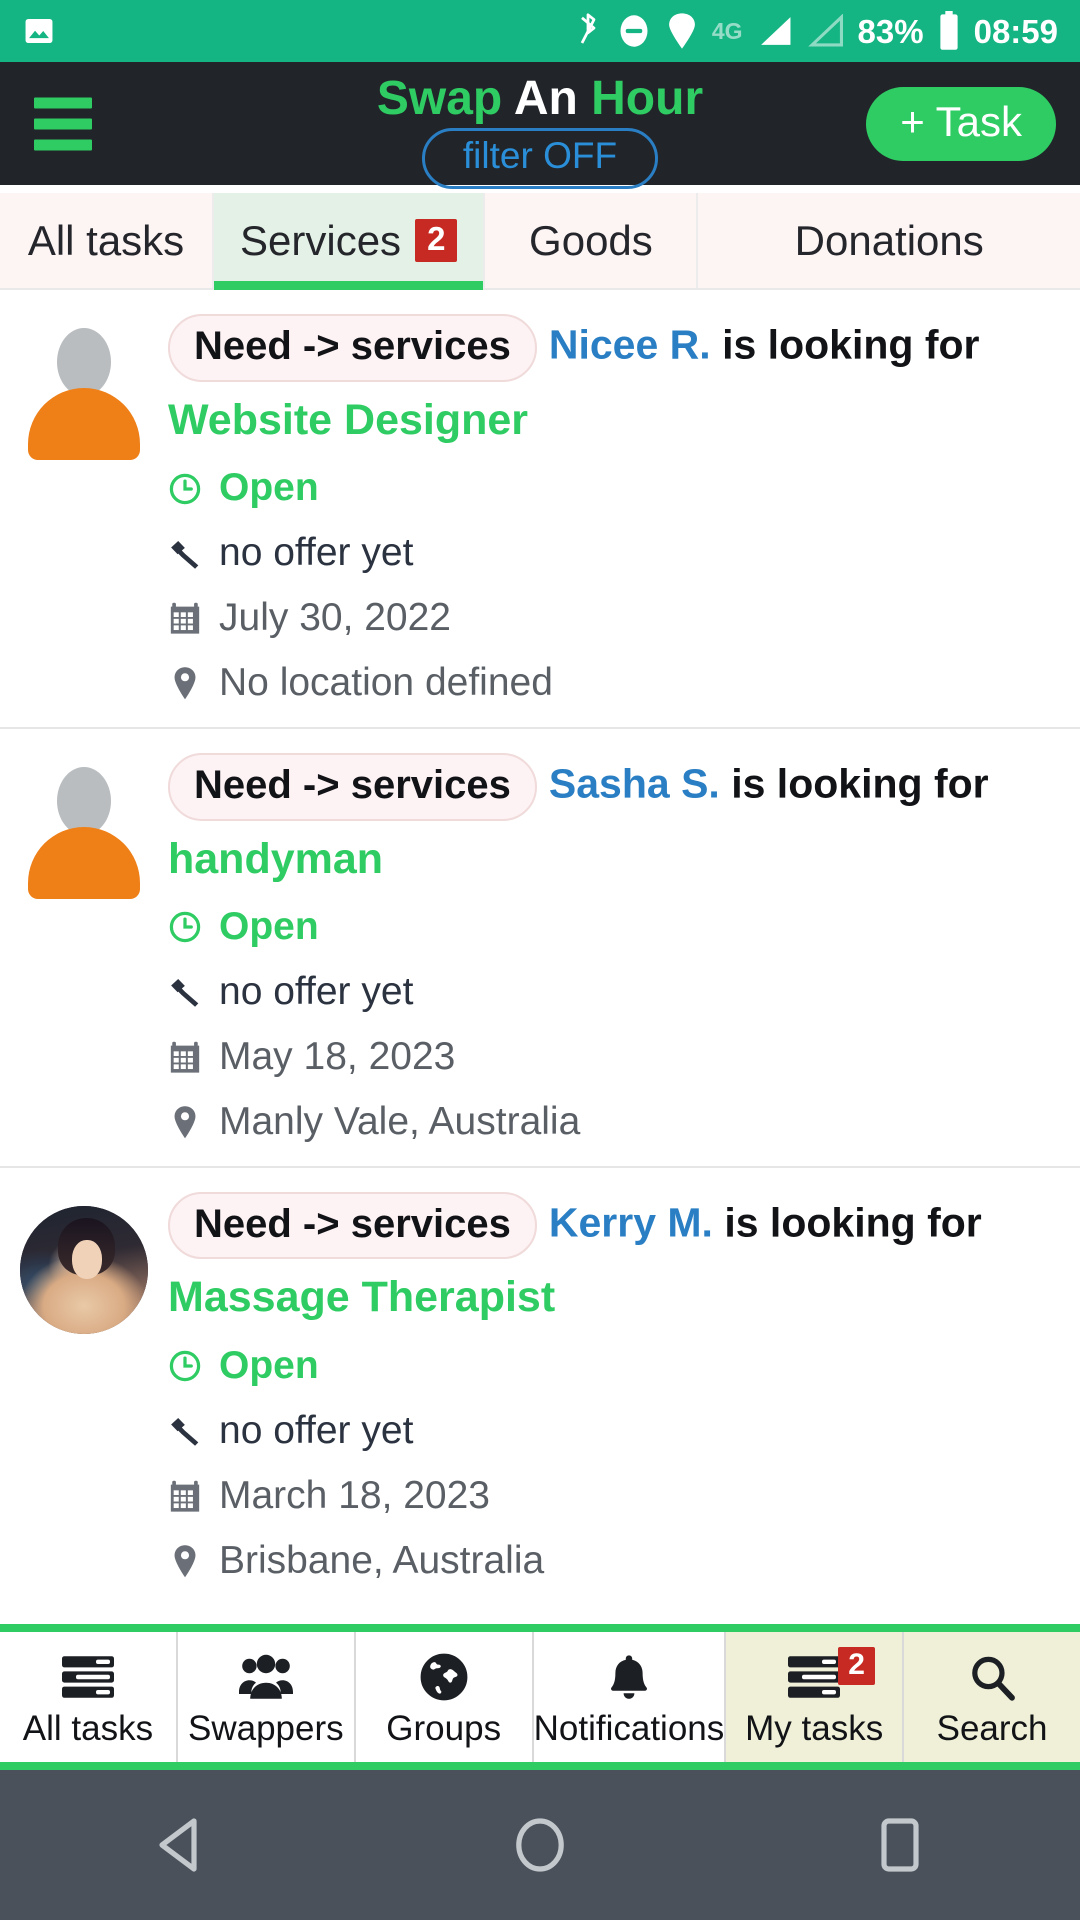  What do you see at coordinates (540, 125) in the screenshot?
I see `app-header: Swap An Hour filter OFF + Task` at bounding box center [540, 125].